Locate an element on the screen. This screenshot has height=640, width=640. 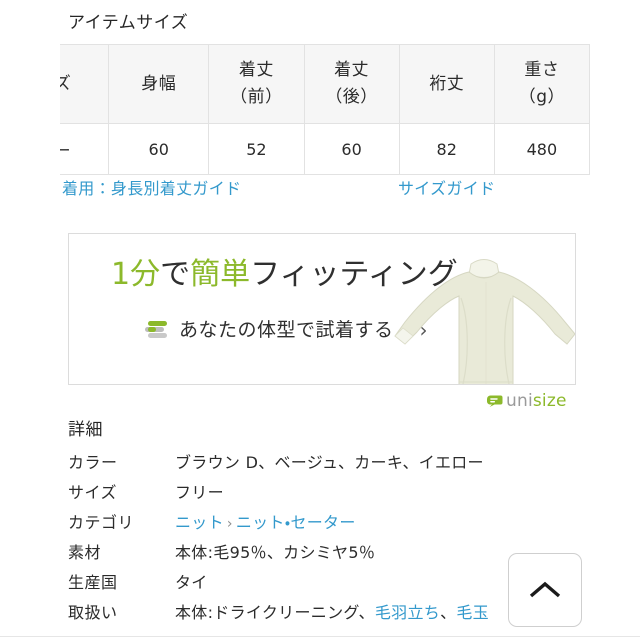
size-table-row: ー 60 52 60 82 480 is located at coordinates (325, 149).